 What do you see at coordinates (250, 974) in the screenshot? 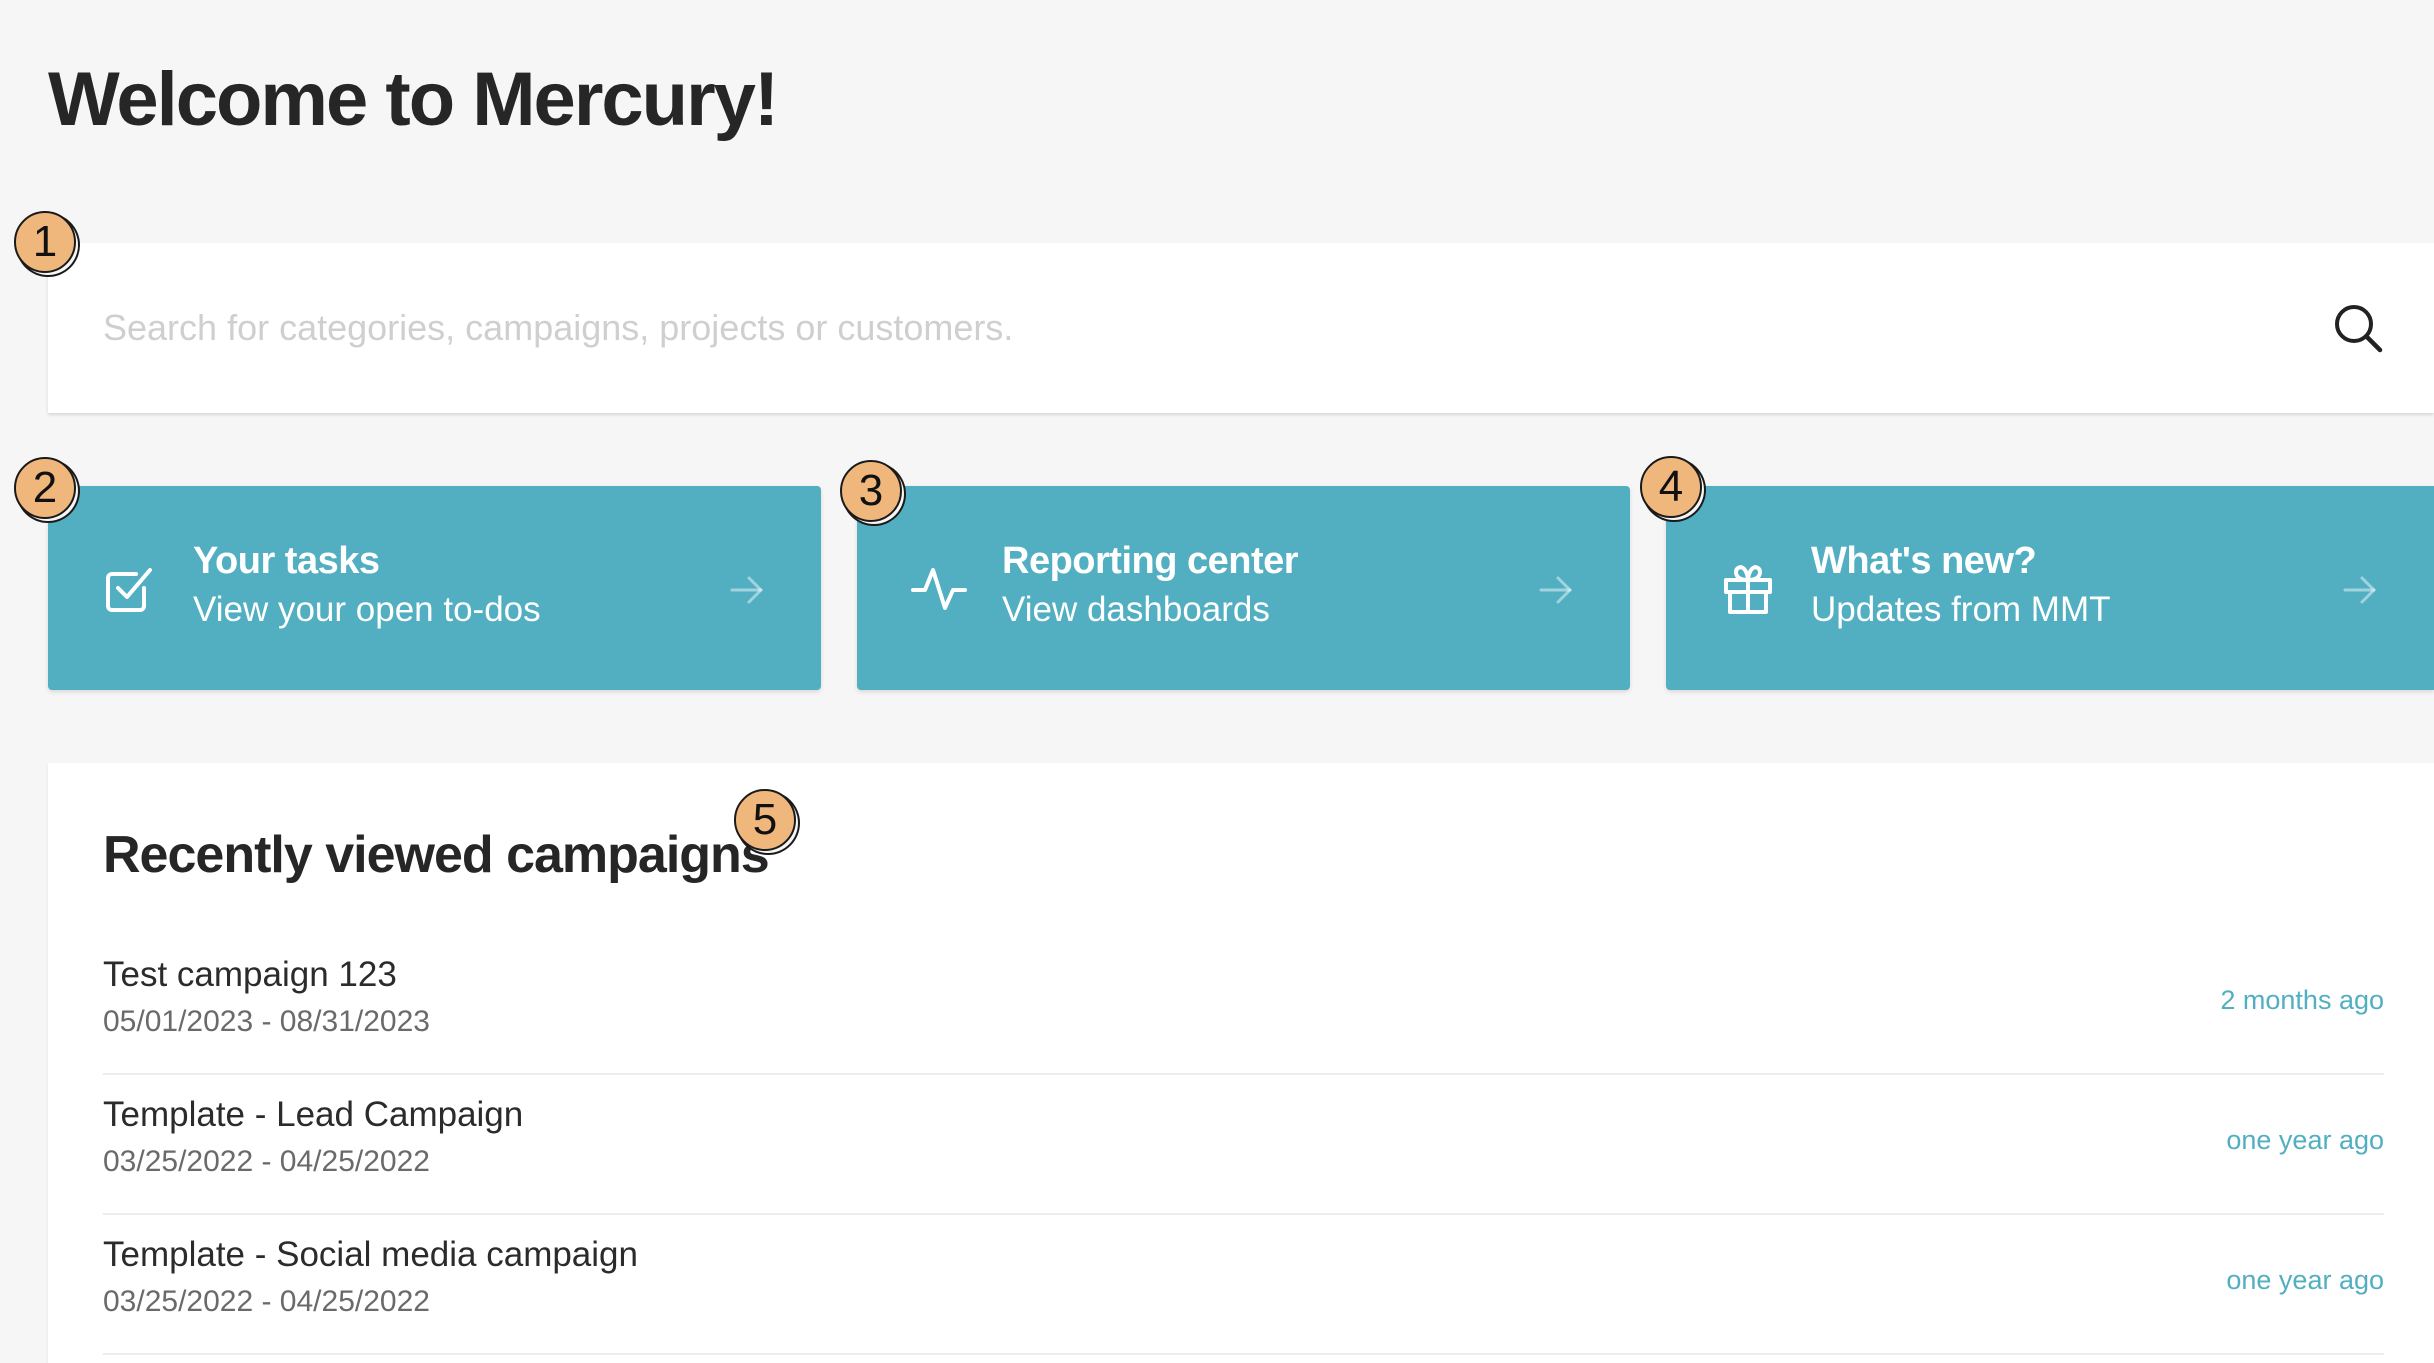
I see `campaign-name: Test campaign 123` at bounding box center [250, 974].